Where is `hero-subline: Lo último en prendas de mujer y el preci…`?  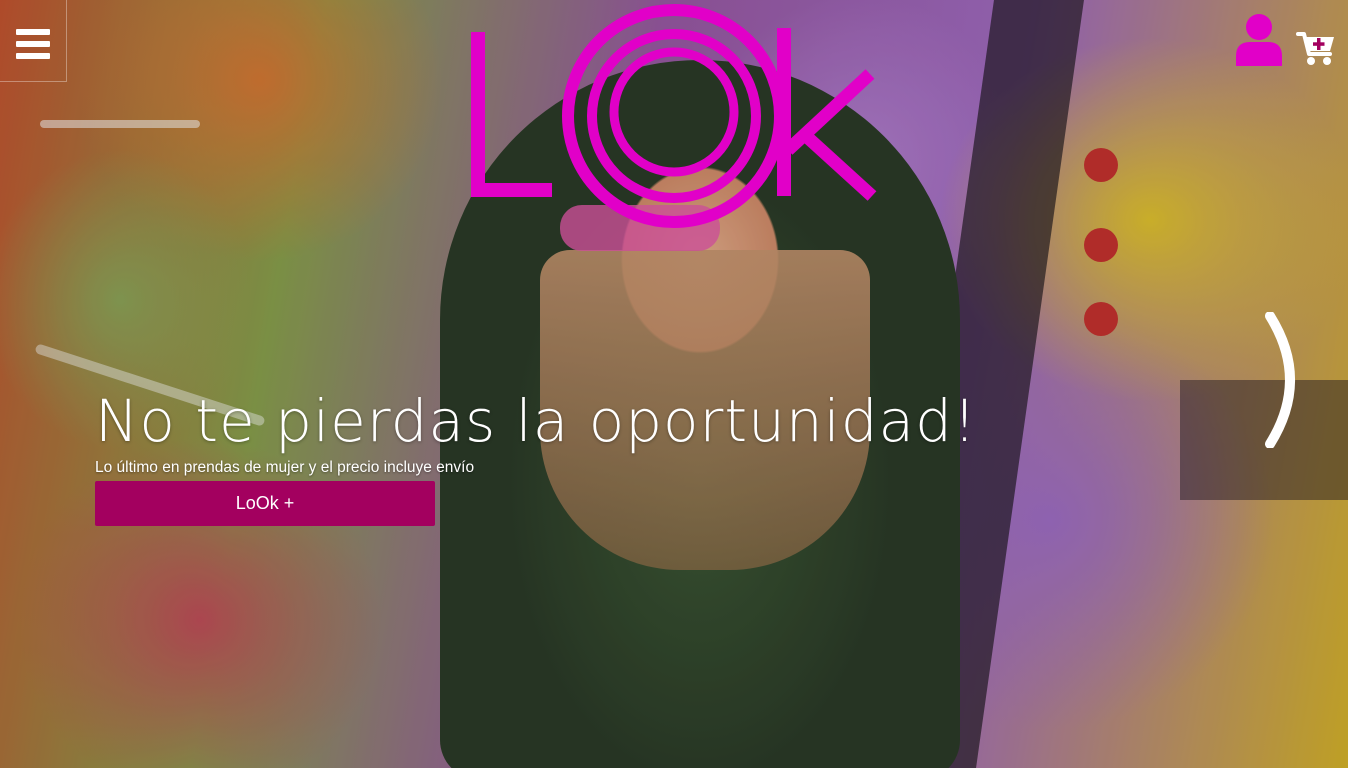 hero-subline: Lo último en prendas de mujer y el preci… is located at coordinates (285, 467).